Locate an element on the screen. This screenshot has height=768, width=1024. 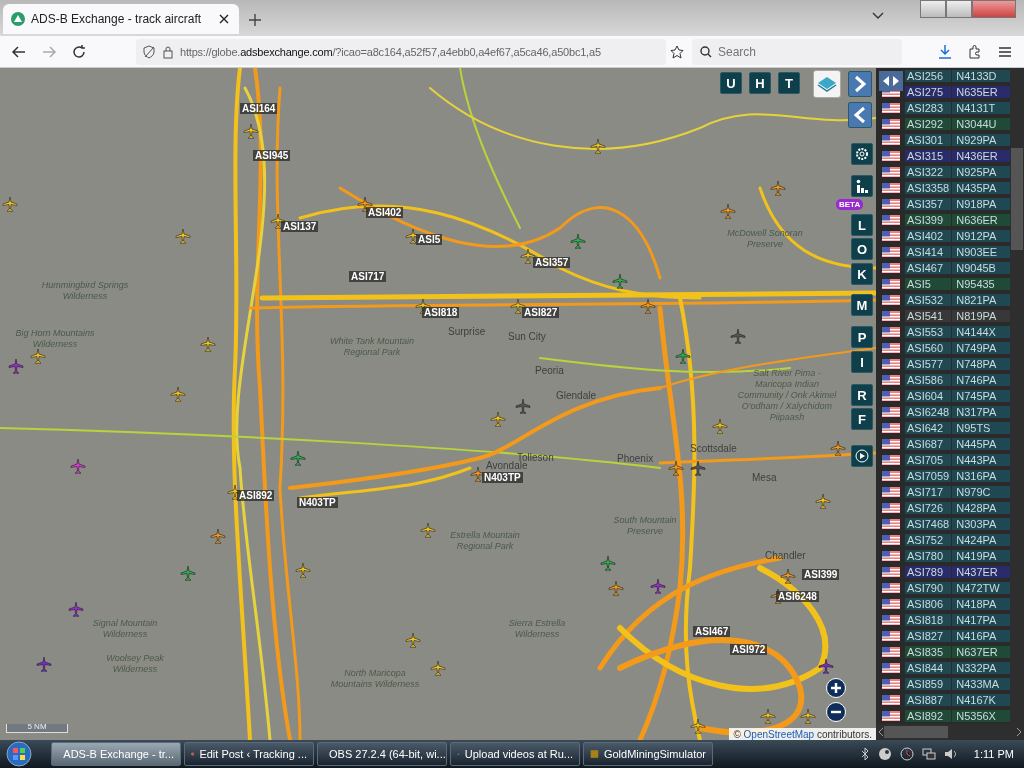
list-cell: N925PA is located at coordinates (980, 171).